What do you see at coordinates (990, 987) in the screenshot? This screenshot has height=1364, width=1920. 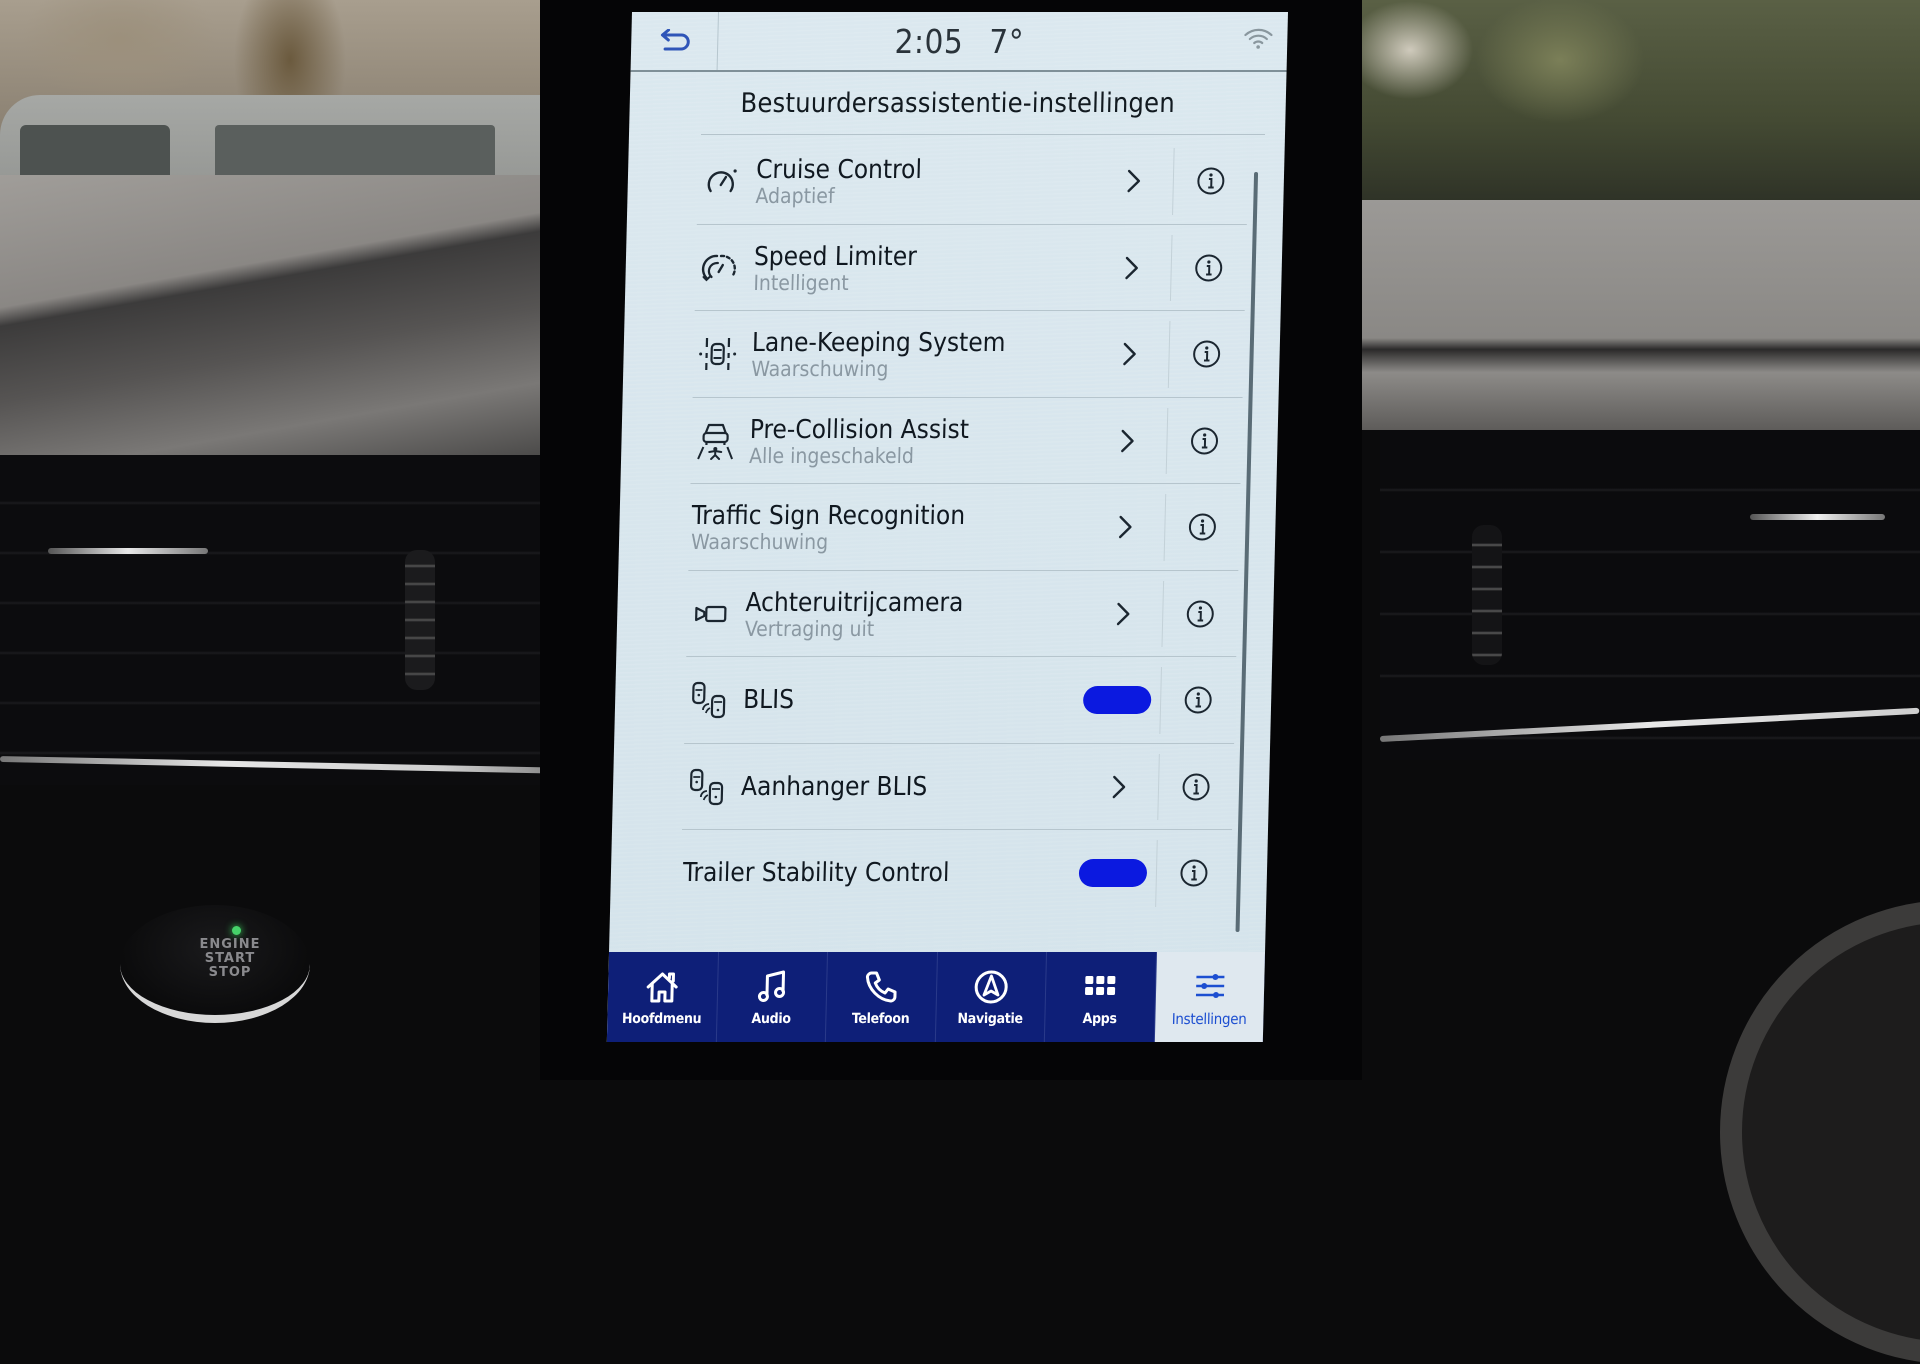 I see `navigation-icon` at bounding box center [990, 987].